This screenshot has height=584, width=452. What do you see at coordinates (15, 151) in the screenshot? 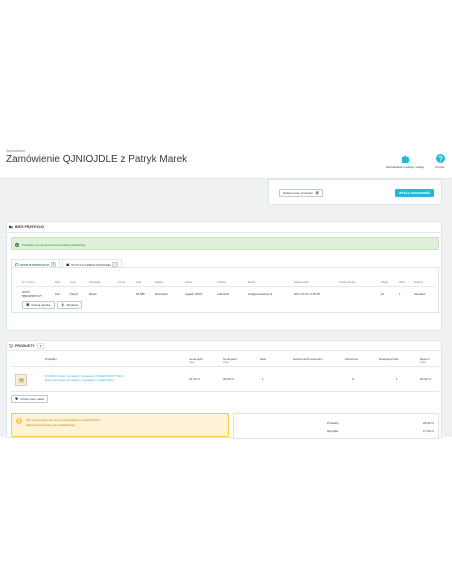
I see `breadcrumb: Zamówienia` at bounding box center [15, 151].